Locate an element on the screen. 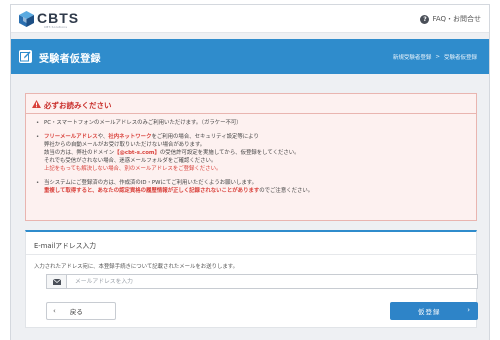 The image size is (500, 340). cbts-logo: CBTS CBT-Solutions is located at coordinates (49, 20).